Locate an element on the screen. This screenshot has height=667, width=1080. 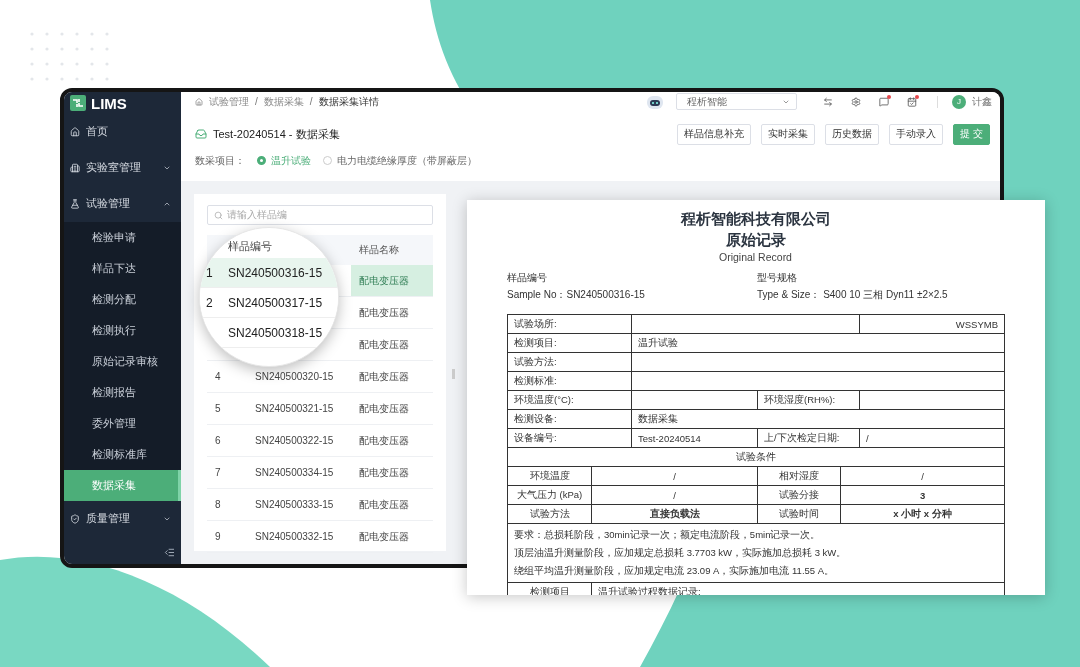
chevron-up-icon is located at coordinates (167, 204).